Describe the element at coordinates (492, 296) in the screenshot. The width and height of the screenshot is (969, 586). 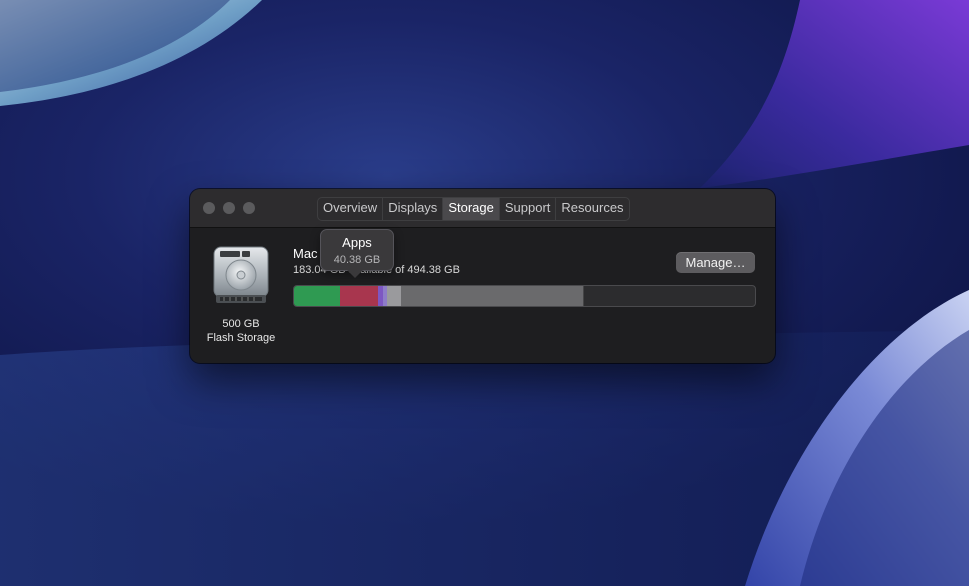
I see `storage-segment-gray` at that location.